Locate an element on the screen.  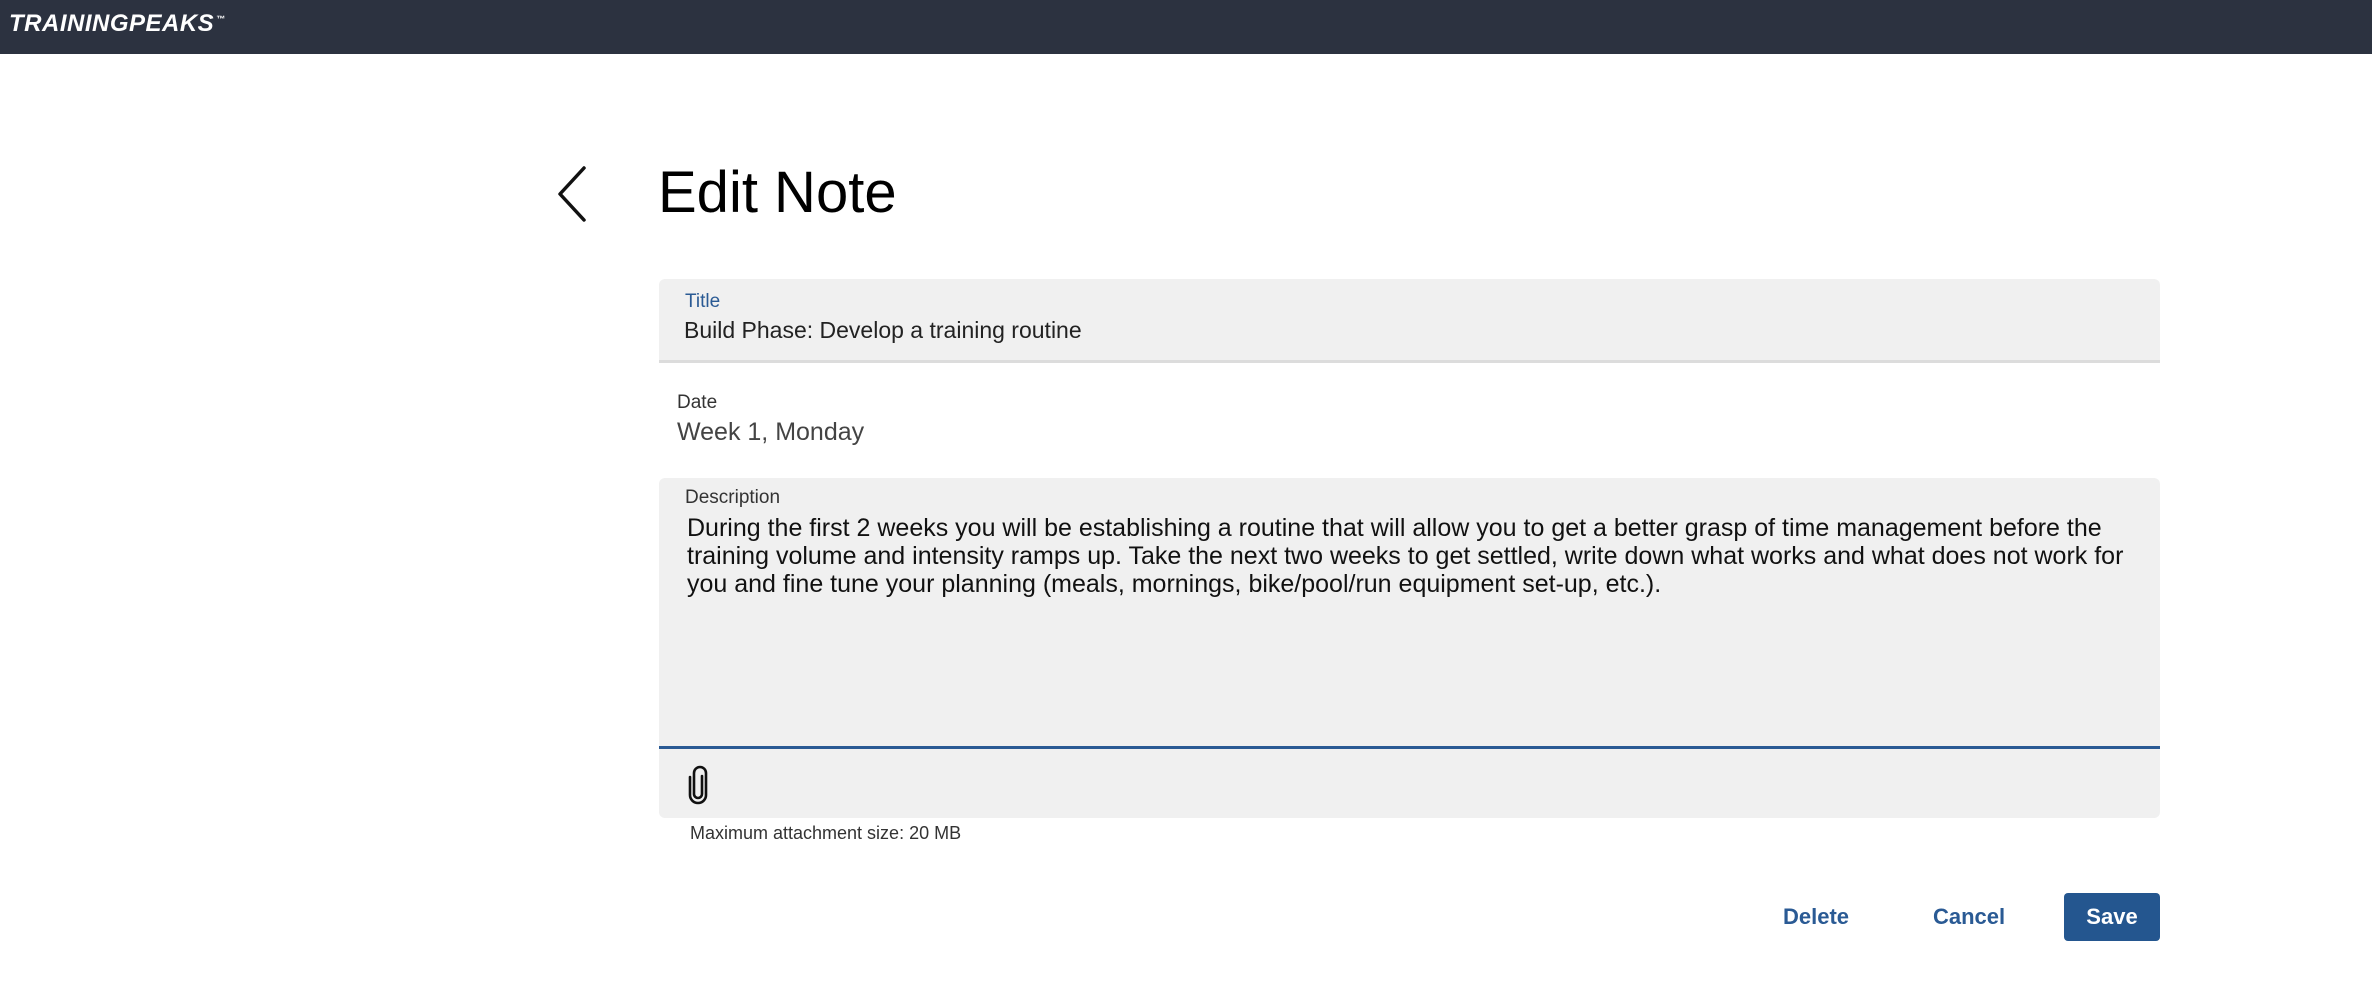
chevron-left-icon is located at coordinates (572, 194).